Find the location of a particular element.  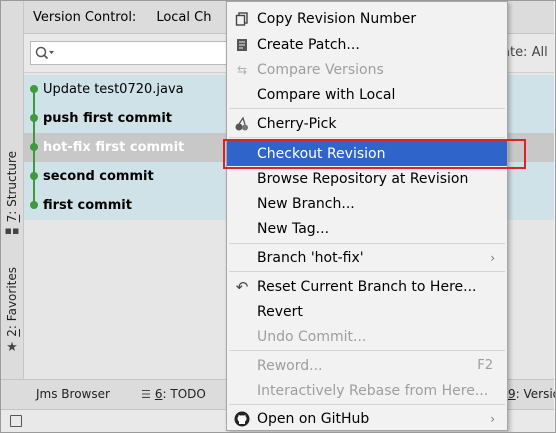

date-filter: ate: All is located at coordinates (525, 52).